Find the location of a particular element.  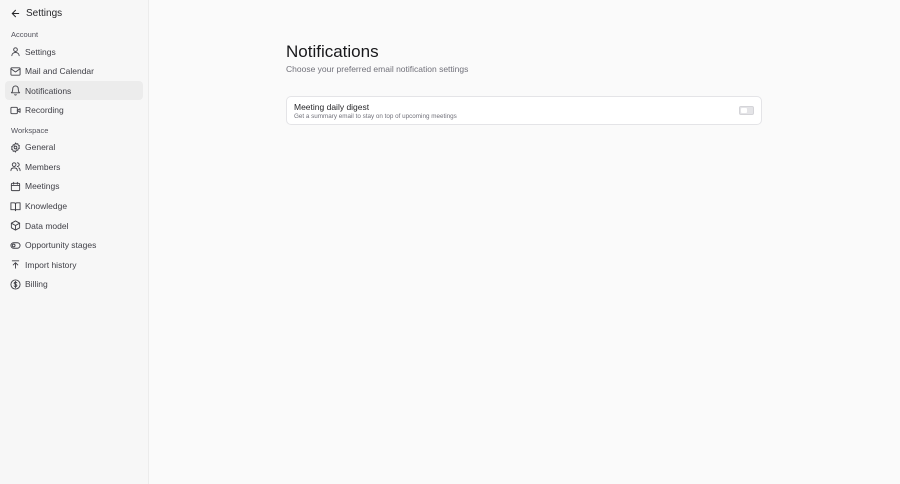

back-arrow-icon is located at coordinates (15, 13).